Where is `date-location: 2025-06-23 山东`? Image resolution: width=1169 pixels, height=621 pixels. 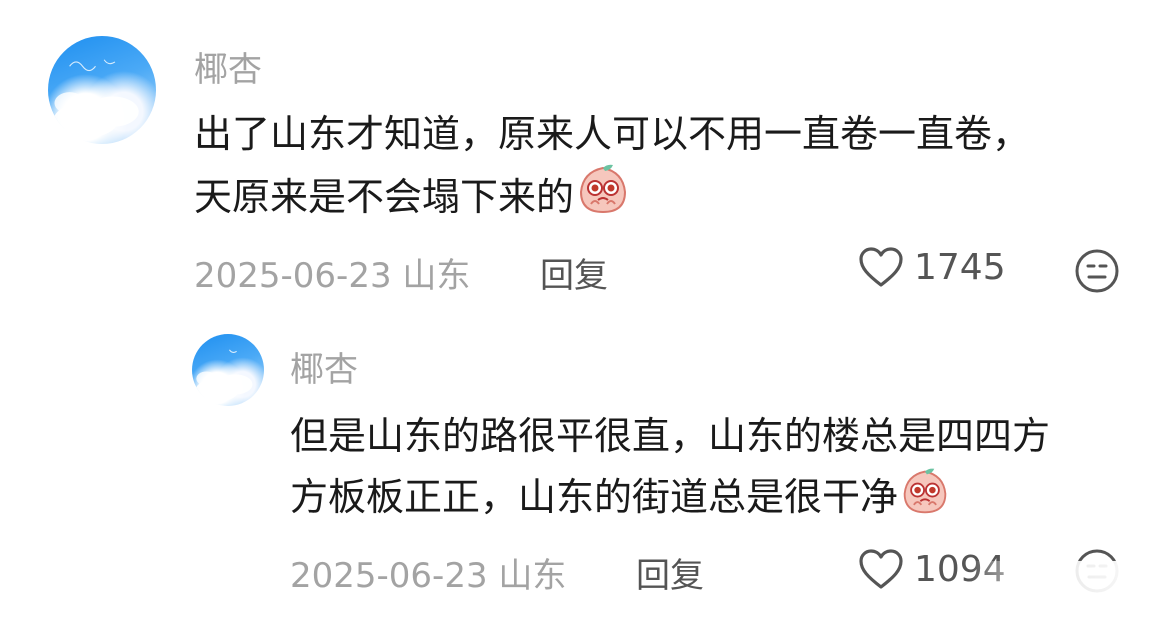 date-location: 2025-06-23 山东 is located at coordinates (428, 576).